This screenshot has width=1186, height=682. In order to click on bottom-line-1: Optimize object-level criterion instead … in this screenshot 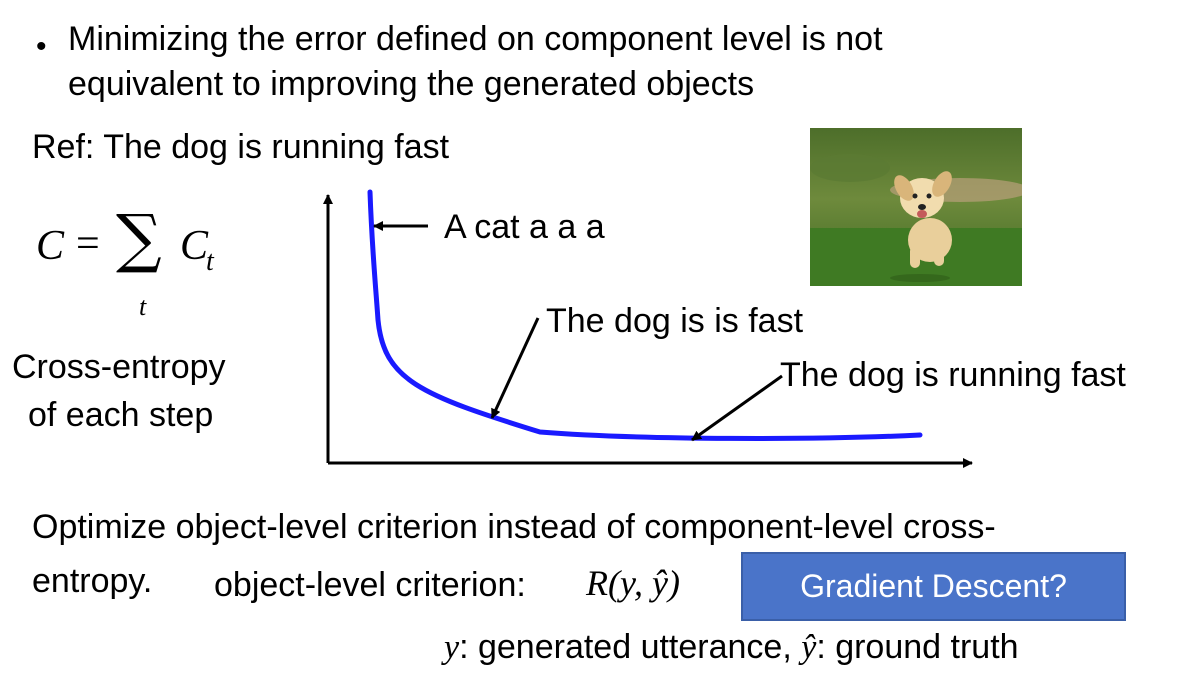, I will do `click(514, 527)`.